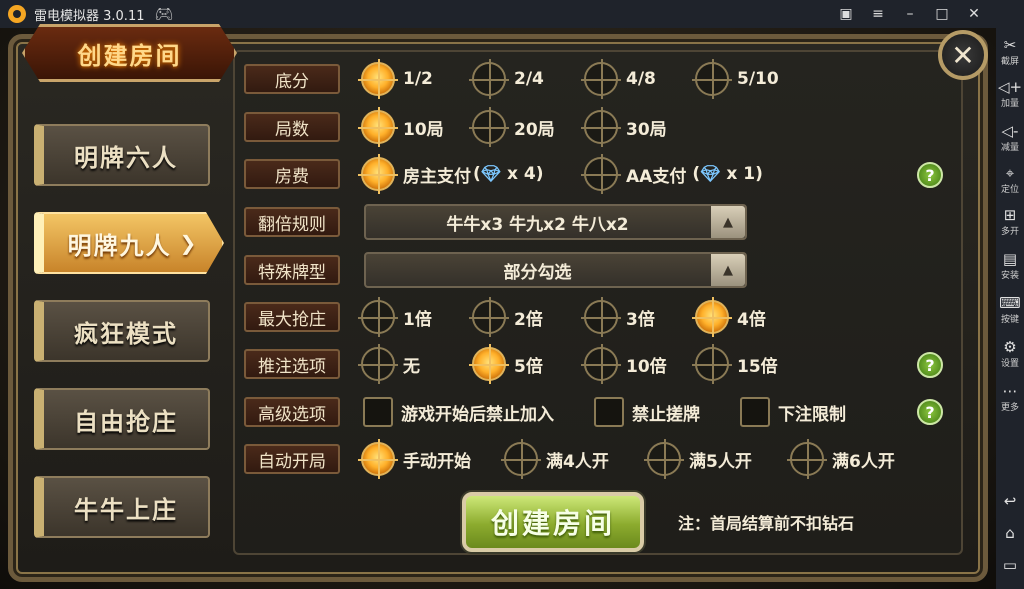 This screenshot has height=589, width=1024. Describe the element at coordinates (292, 222) in the screenshot. I see `label-double-rule: 翻倍规则` at that location.